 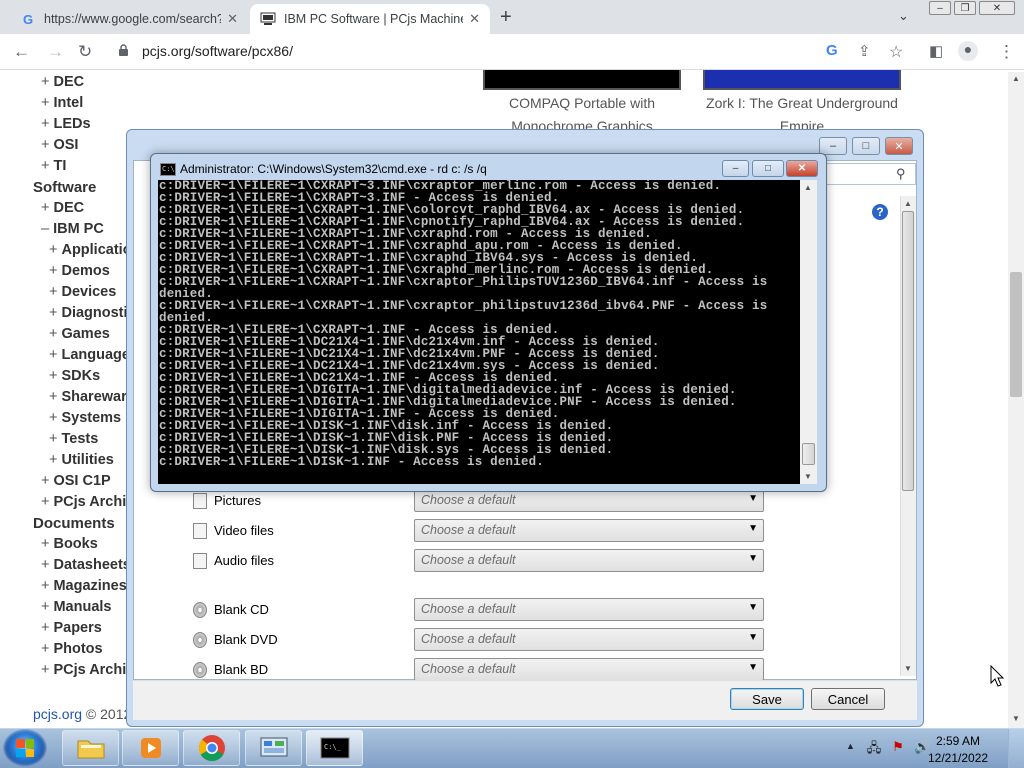 What do you see at coordinates (62, 103) in the screenshot?
I see `sidebar-item: + Intel` at bounding box center [62, 103].